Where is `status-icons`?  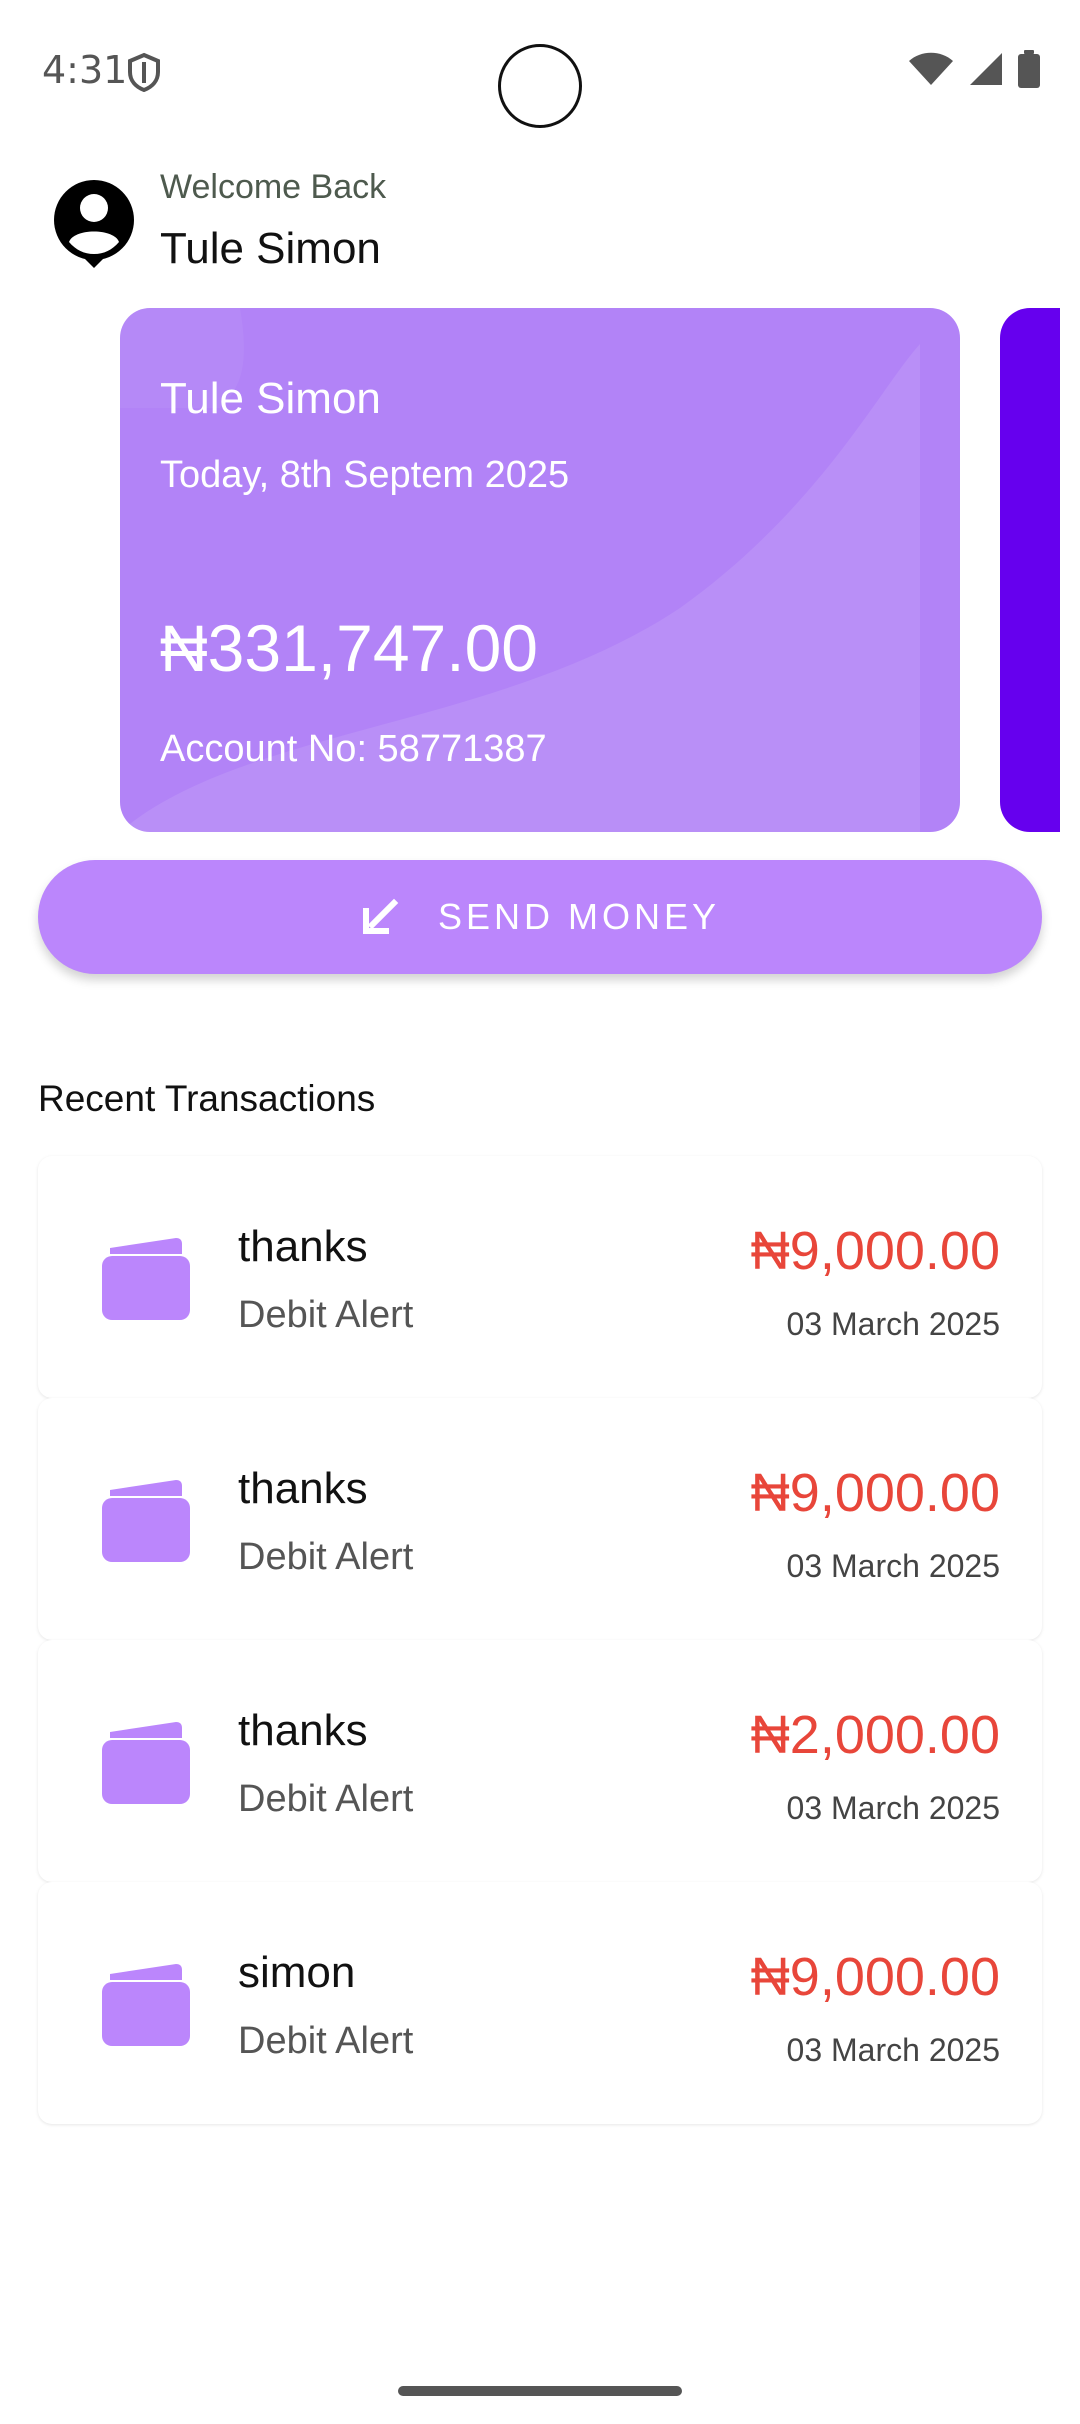 status-icons is located at coordinates (974, 69).